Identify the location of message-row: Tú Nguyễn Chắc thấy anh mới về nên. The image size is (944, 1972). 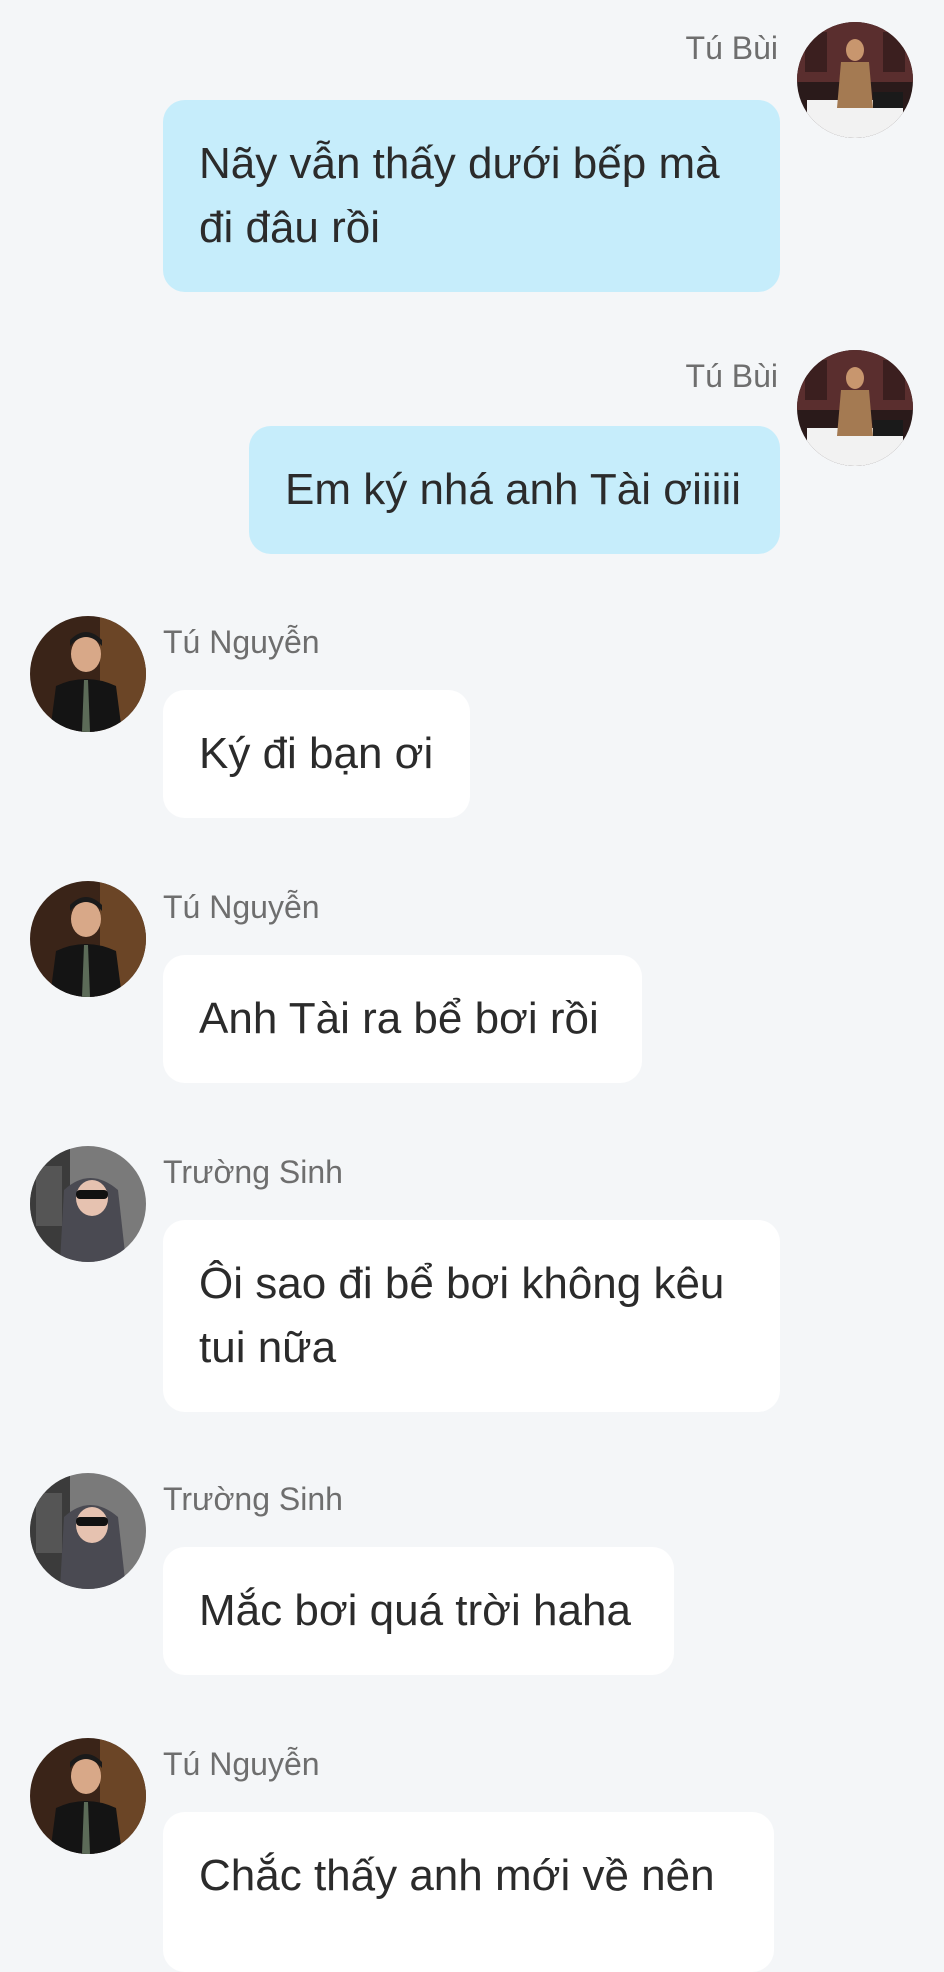
(472, 1847).